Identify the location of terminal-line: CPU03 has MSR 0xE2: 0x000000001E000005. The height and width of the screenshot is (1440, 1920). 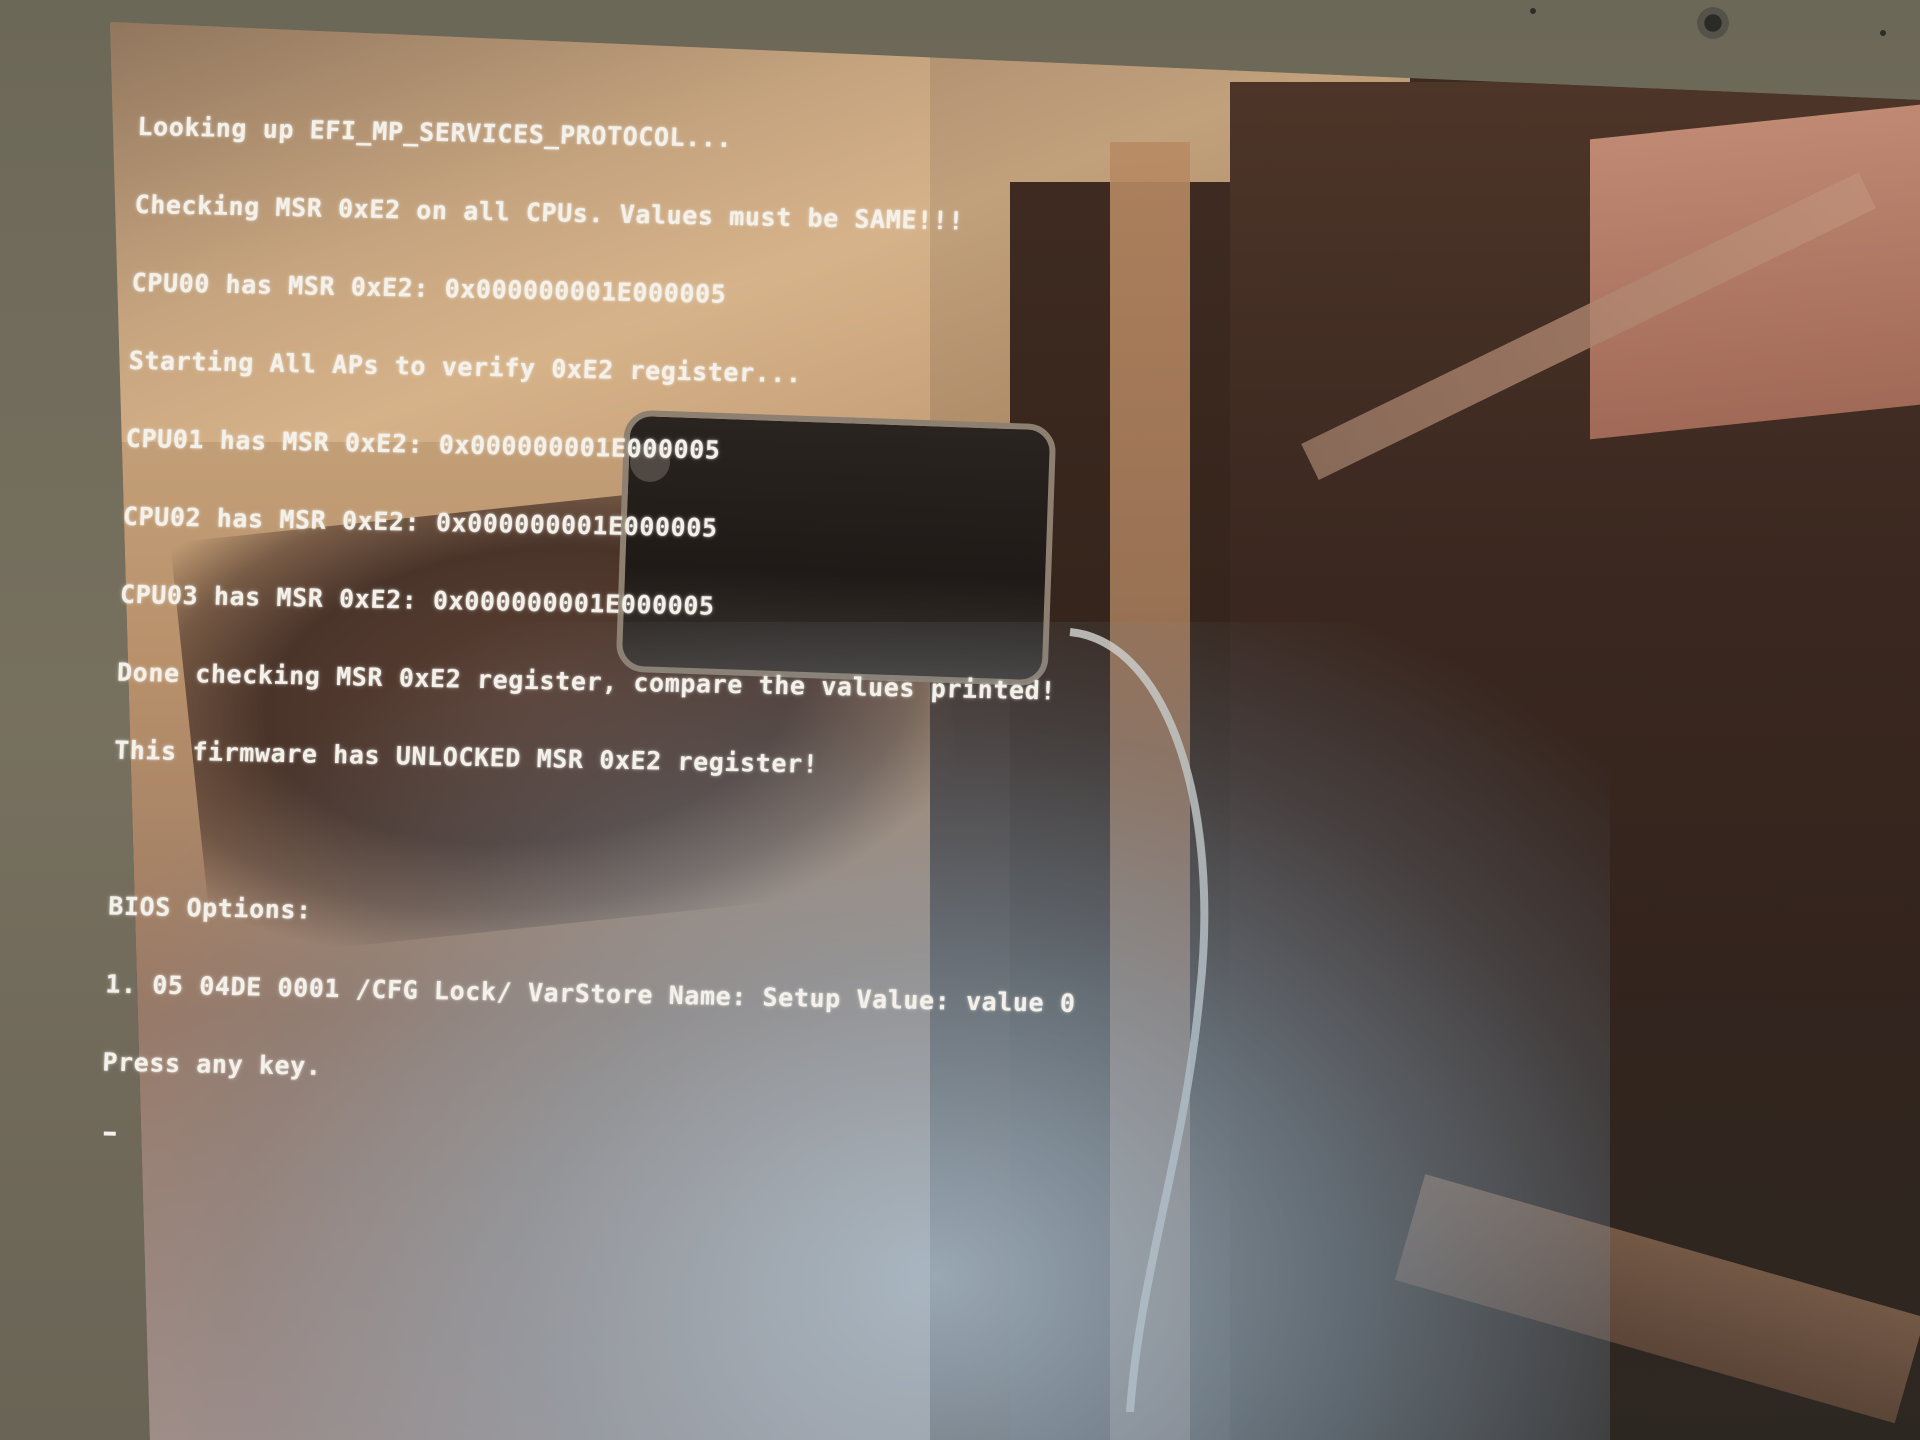
(417, 600).